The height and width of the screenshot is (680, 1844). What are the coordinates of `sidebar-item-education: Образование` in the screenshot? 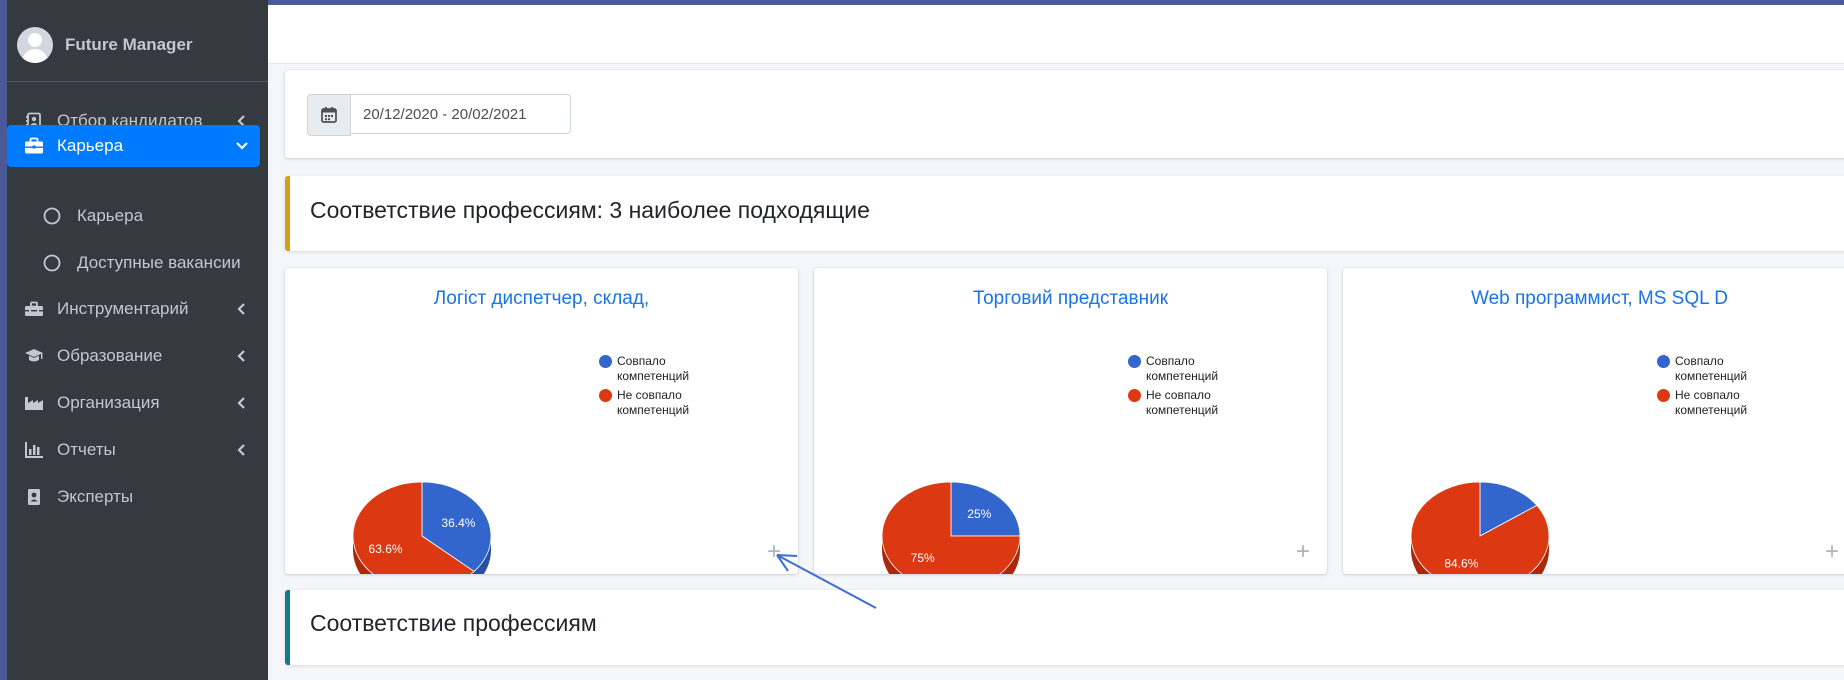 It's located at (133, 356).